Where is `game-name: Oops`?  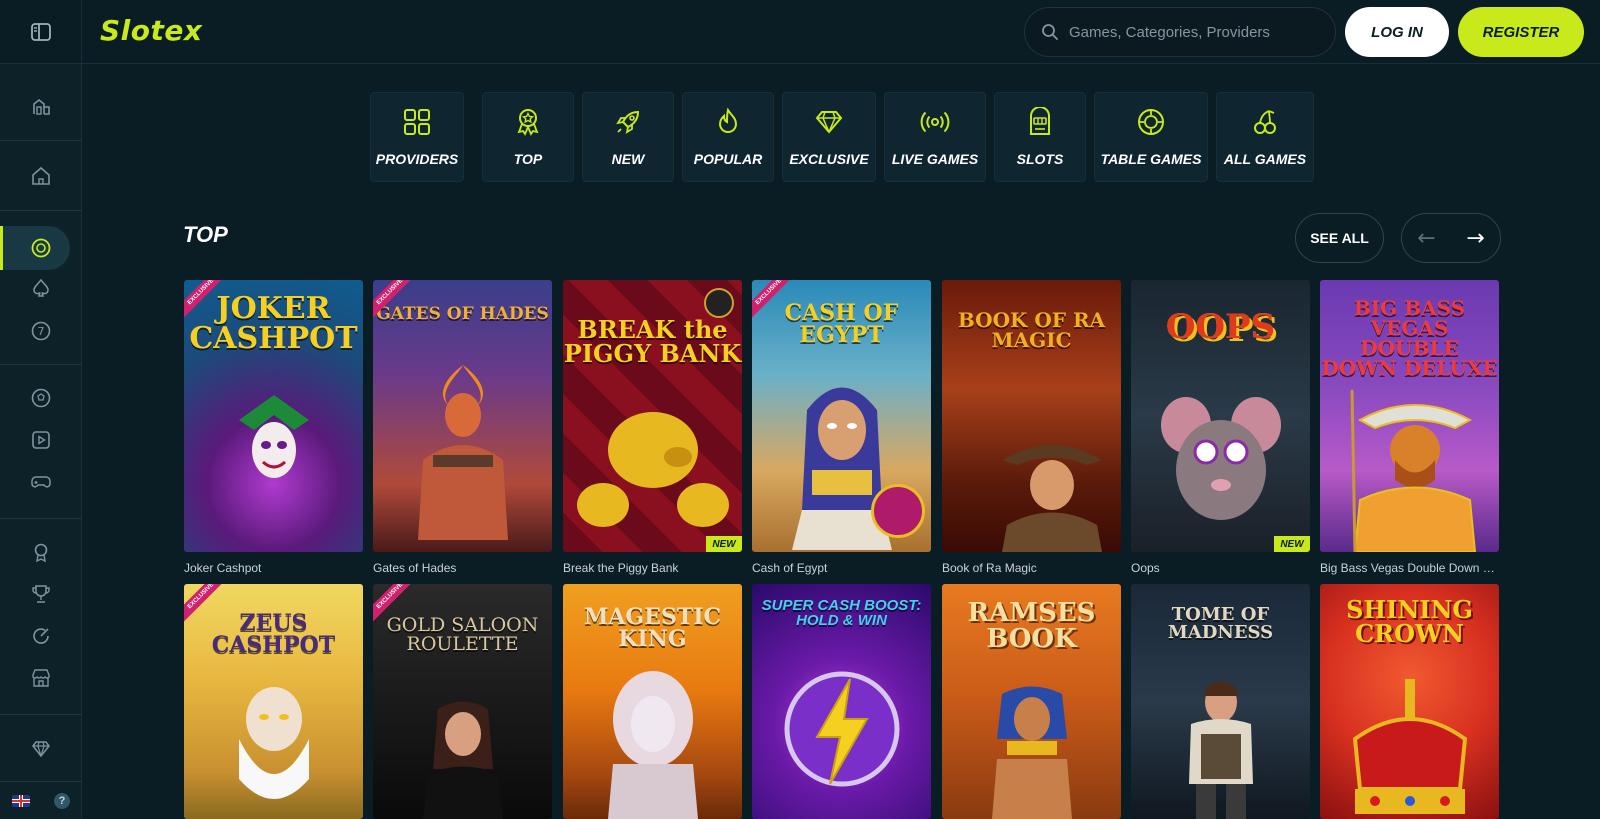
game-name: Oops is located at coordinates (1220, 568).